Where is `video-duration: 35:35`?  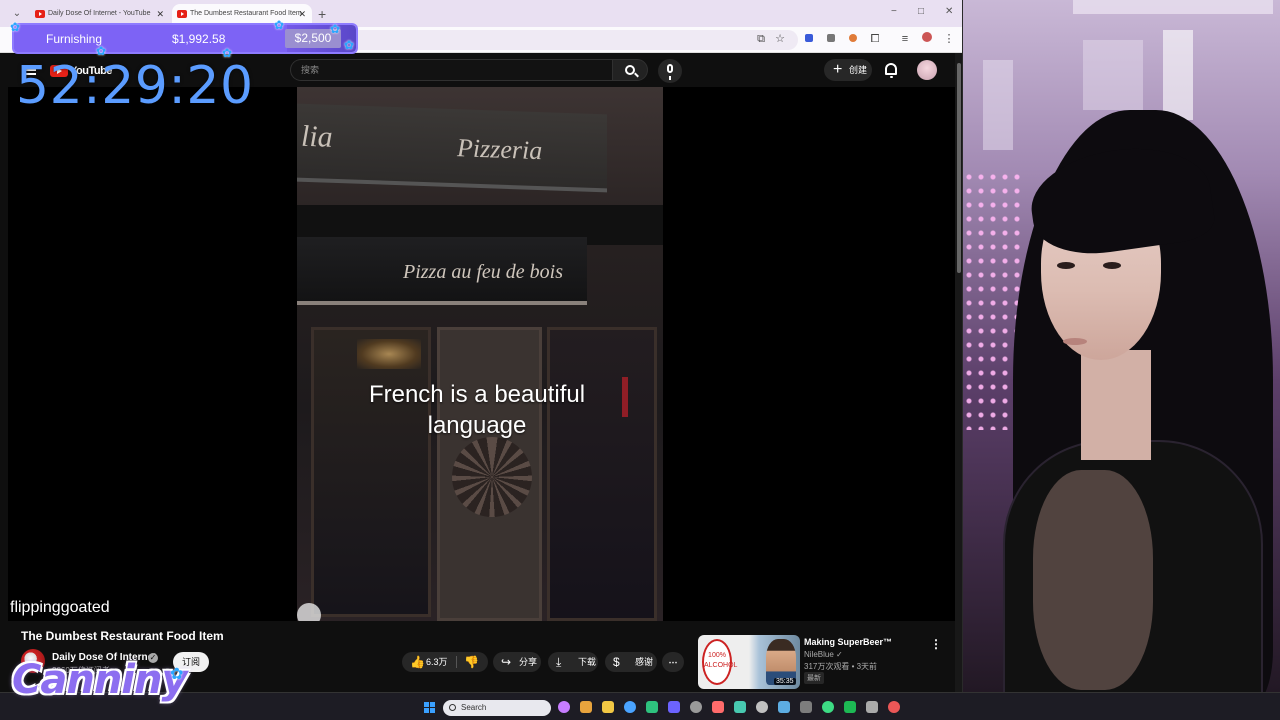 video-duration: 35:35 is located at coordinates (785, 681).